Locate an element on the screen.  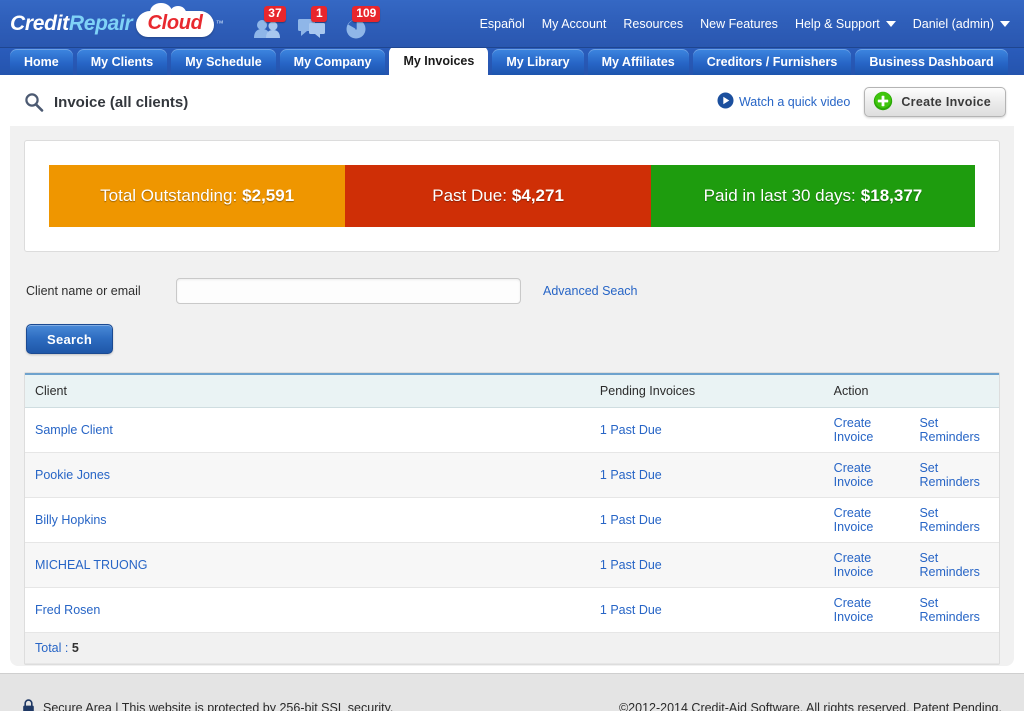
client-link: Fred Rosen is located at coordinates (67, 610).